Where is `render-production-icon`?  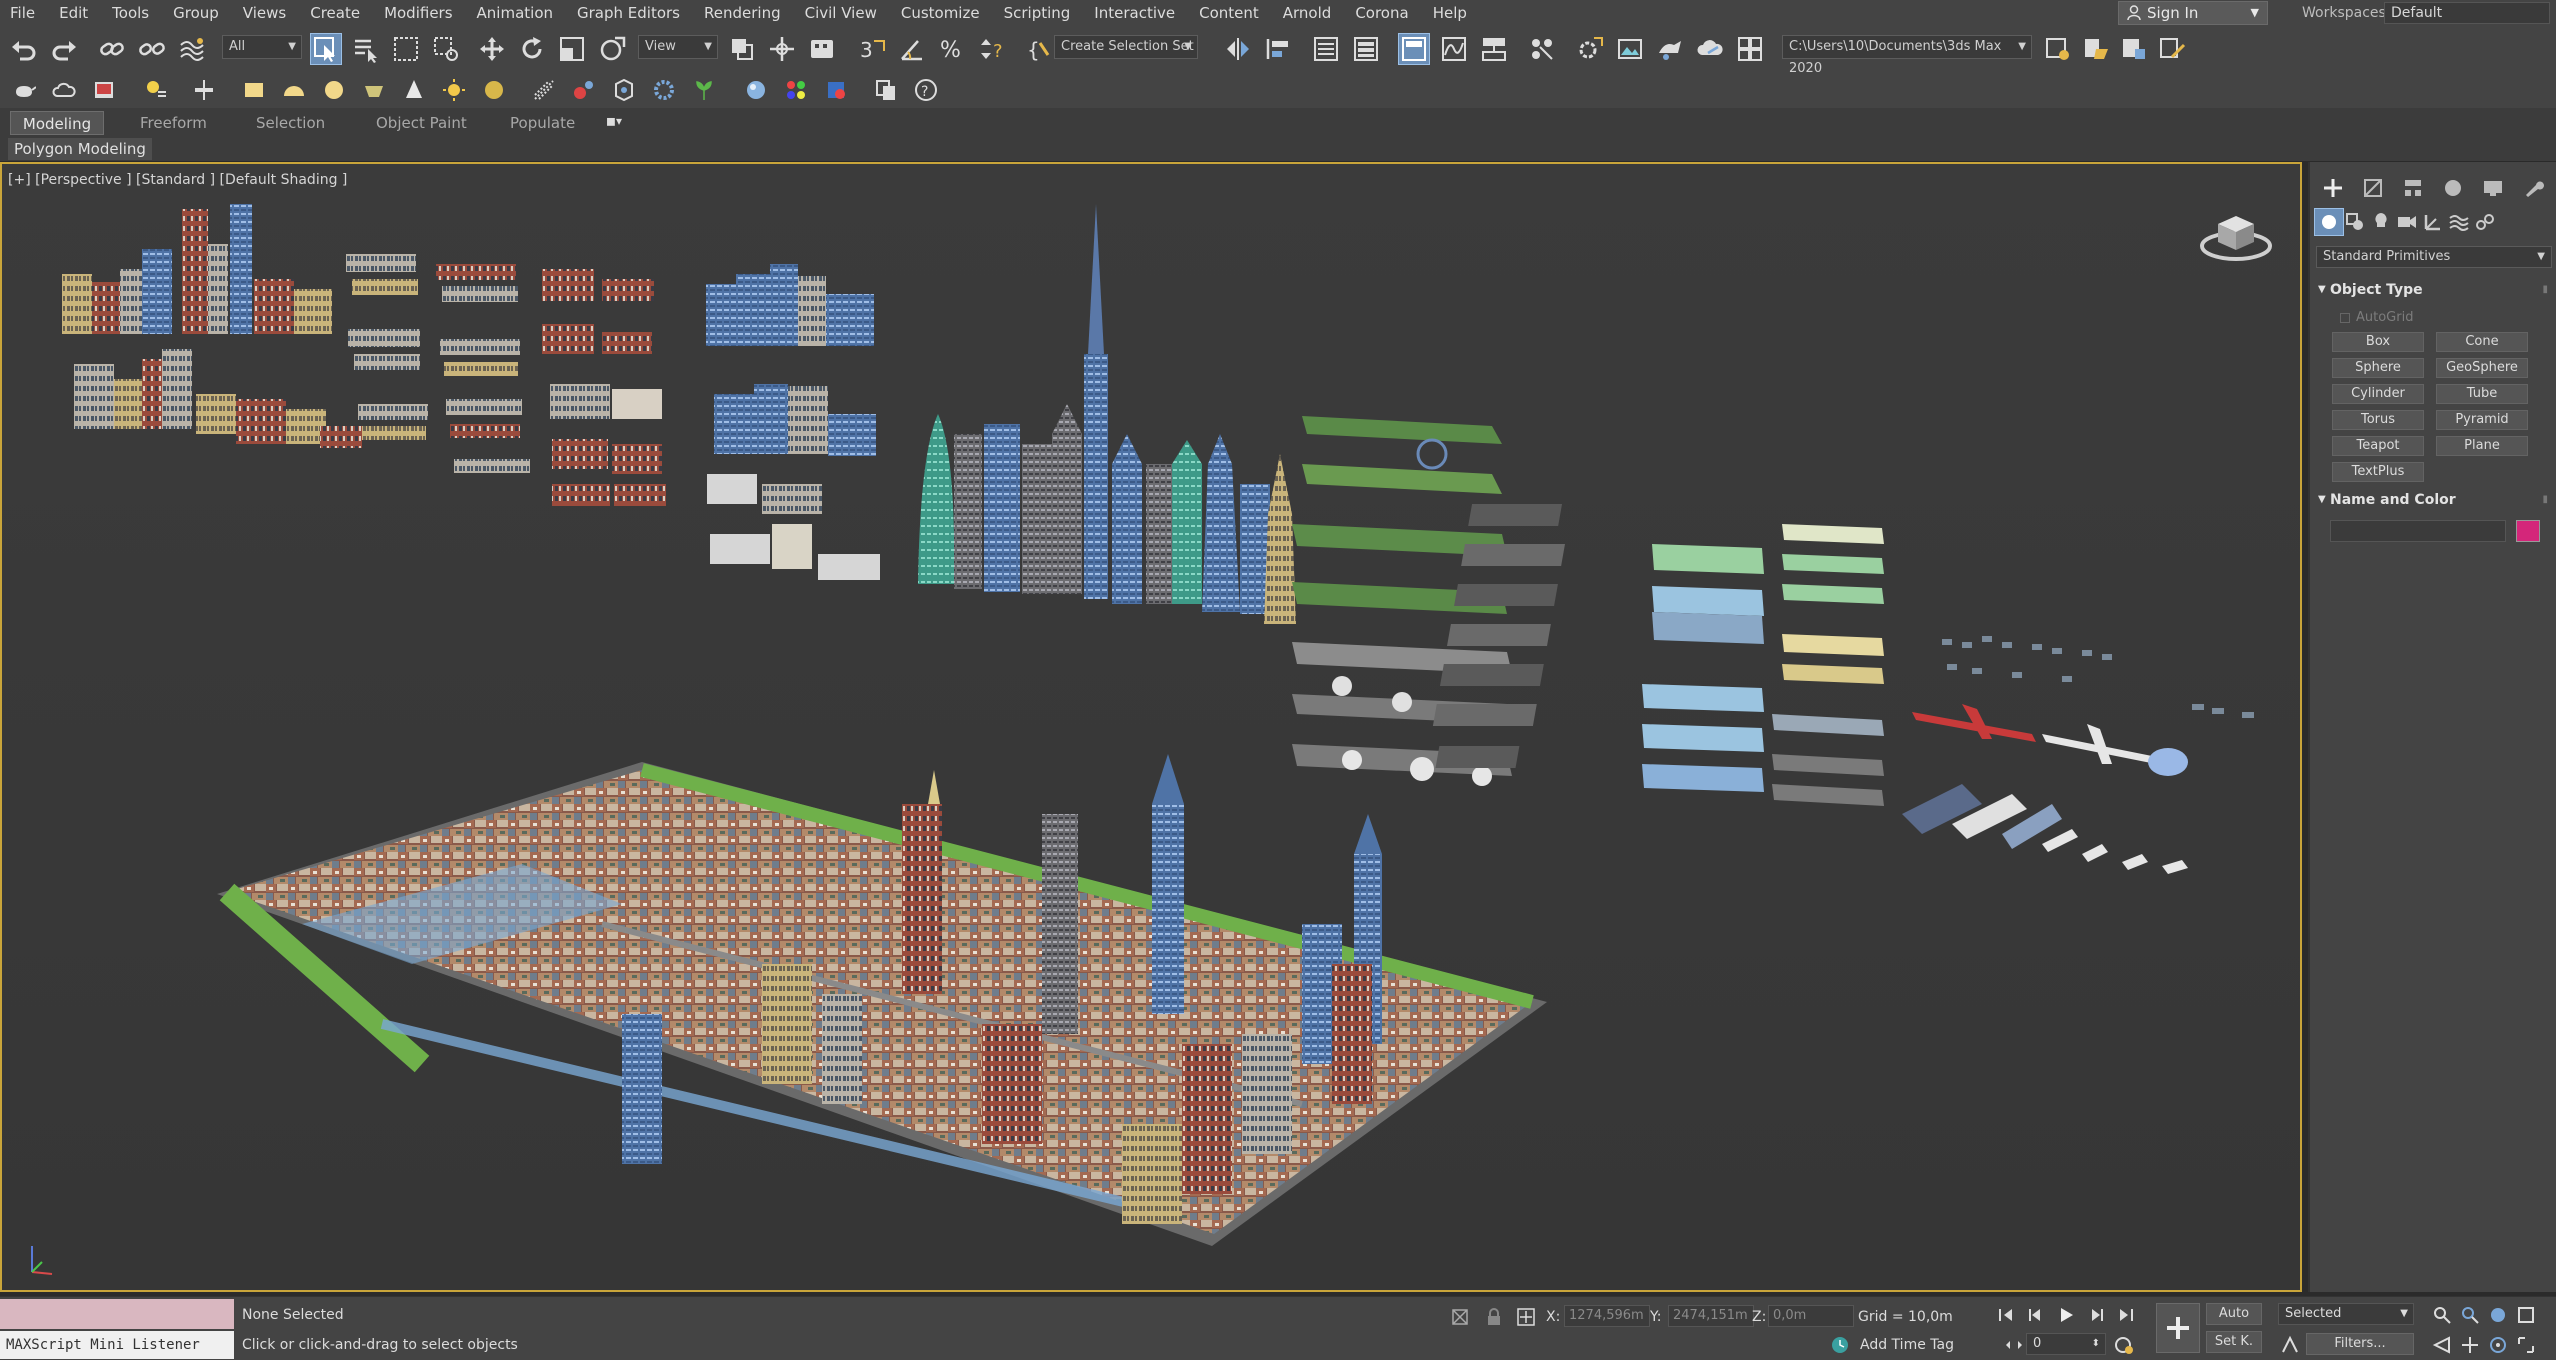 render-production-icon is located at coordinates (1670, 49).